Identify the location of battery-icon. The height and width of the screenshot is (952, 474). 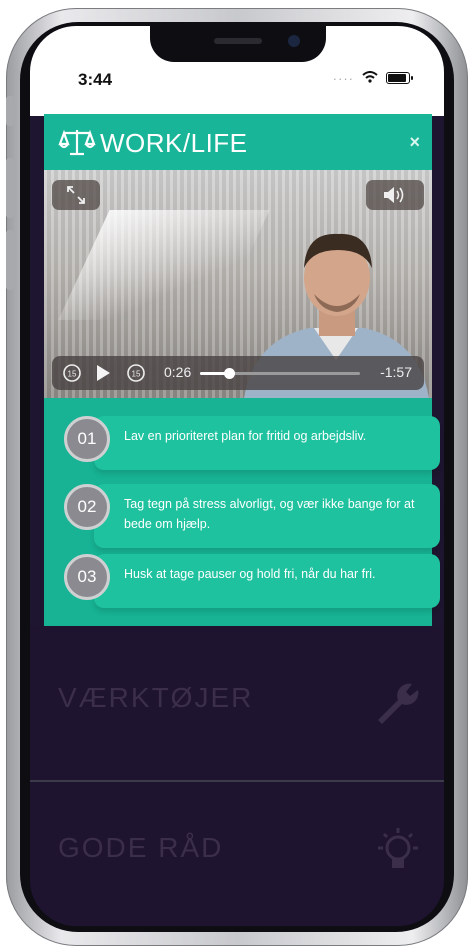
(399, 78).